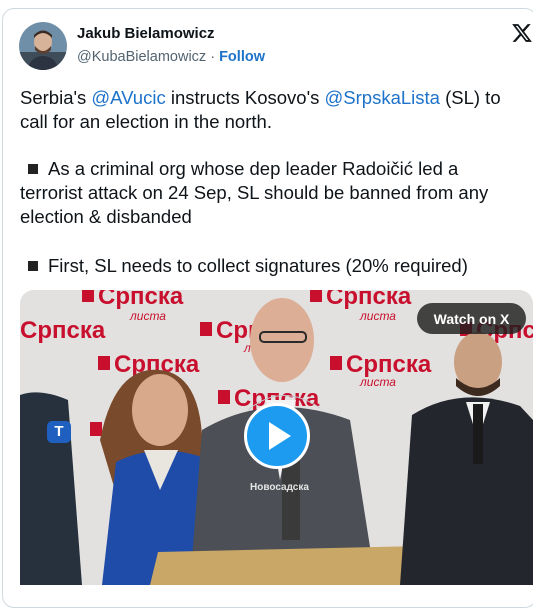 The height and width of the screenshot is (608, 533). Describe the element at coordinates (279, 487) in the screenshot. I see `channel-watermark: Новосадска` at that location.